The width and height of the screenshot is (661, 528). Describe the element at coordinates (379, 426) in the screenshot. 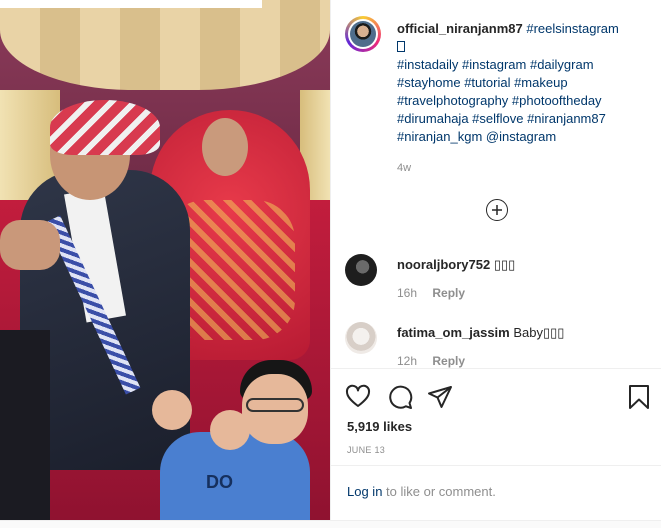

I see `likes-count: 5,919 likes` at that location.